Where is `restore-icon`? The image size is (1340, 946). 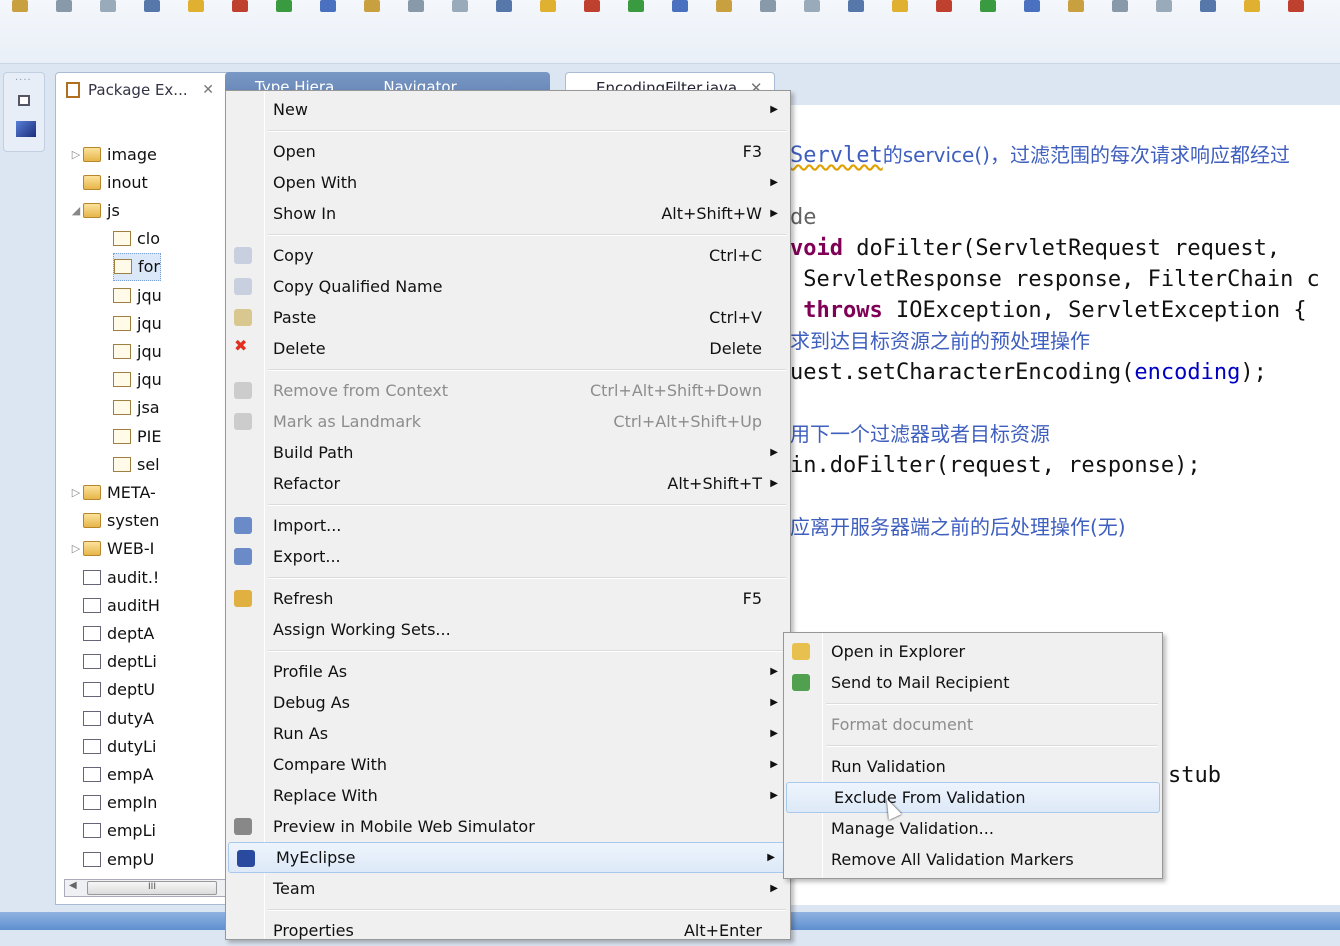 restore-icon is located at coordinates (24, 100).